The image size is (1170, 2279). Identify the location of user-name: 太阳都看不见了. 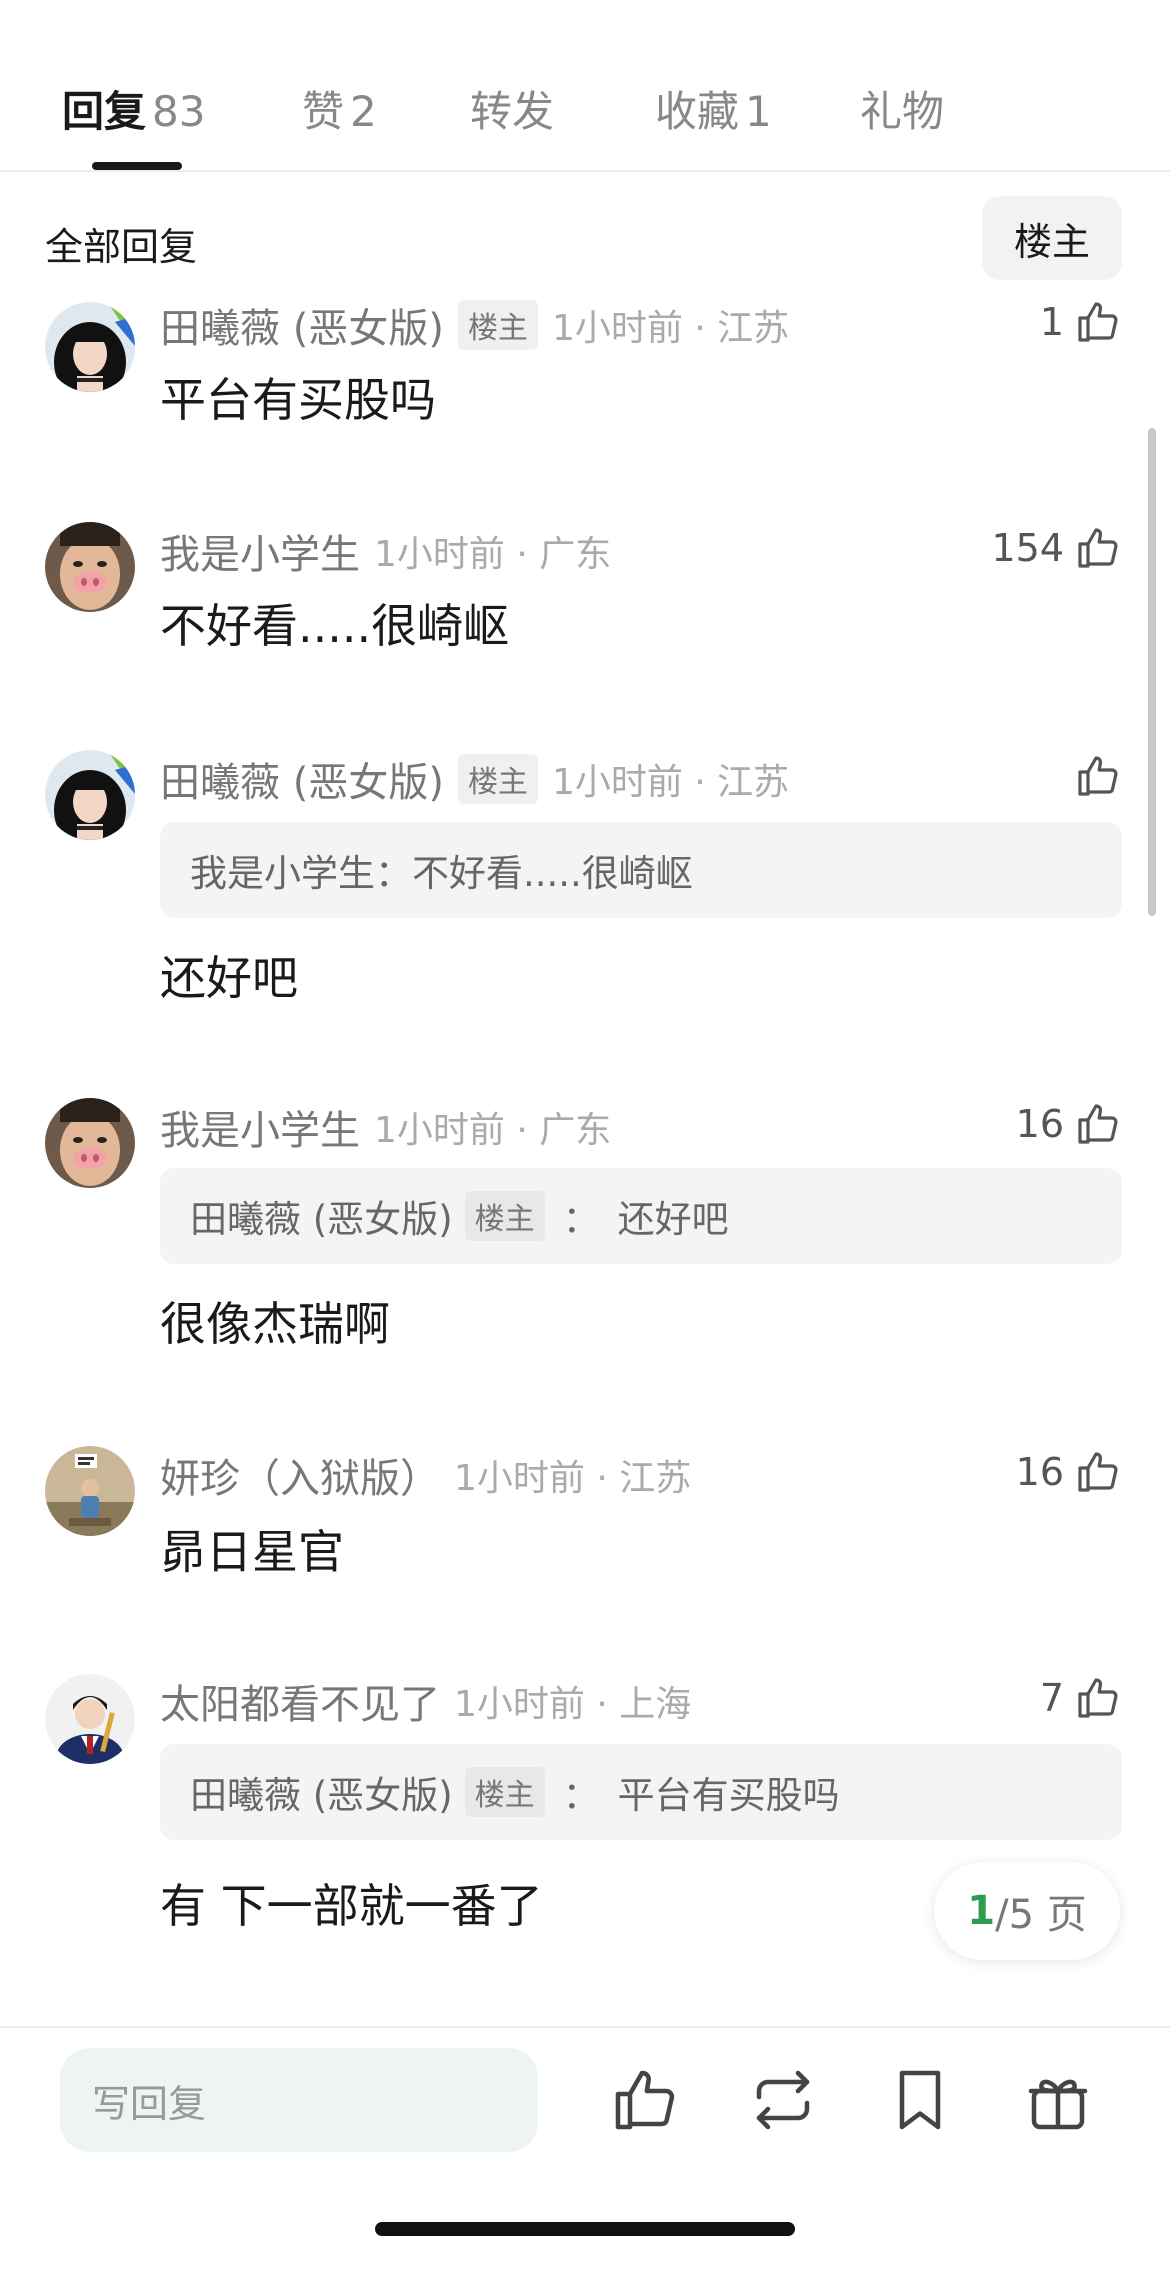
(300, 1701).